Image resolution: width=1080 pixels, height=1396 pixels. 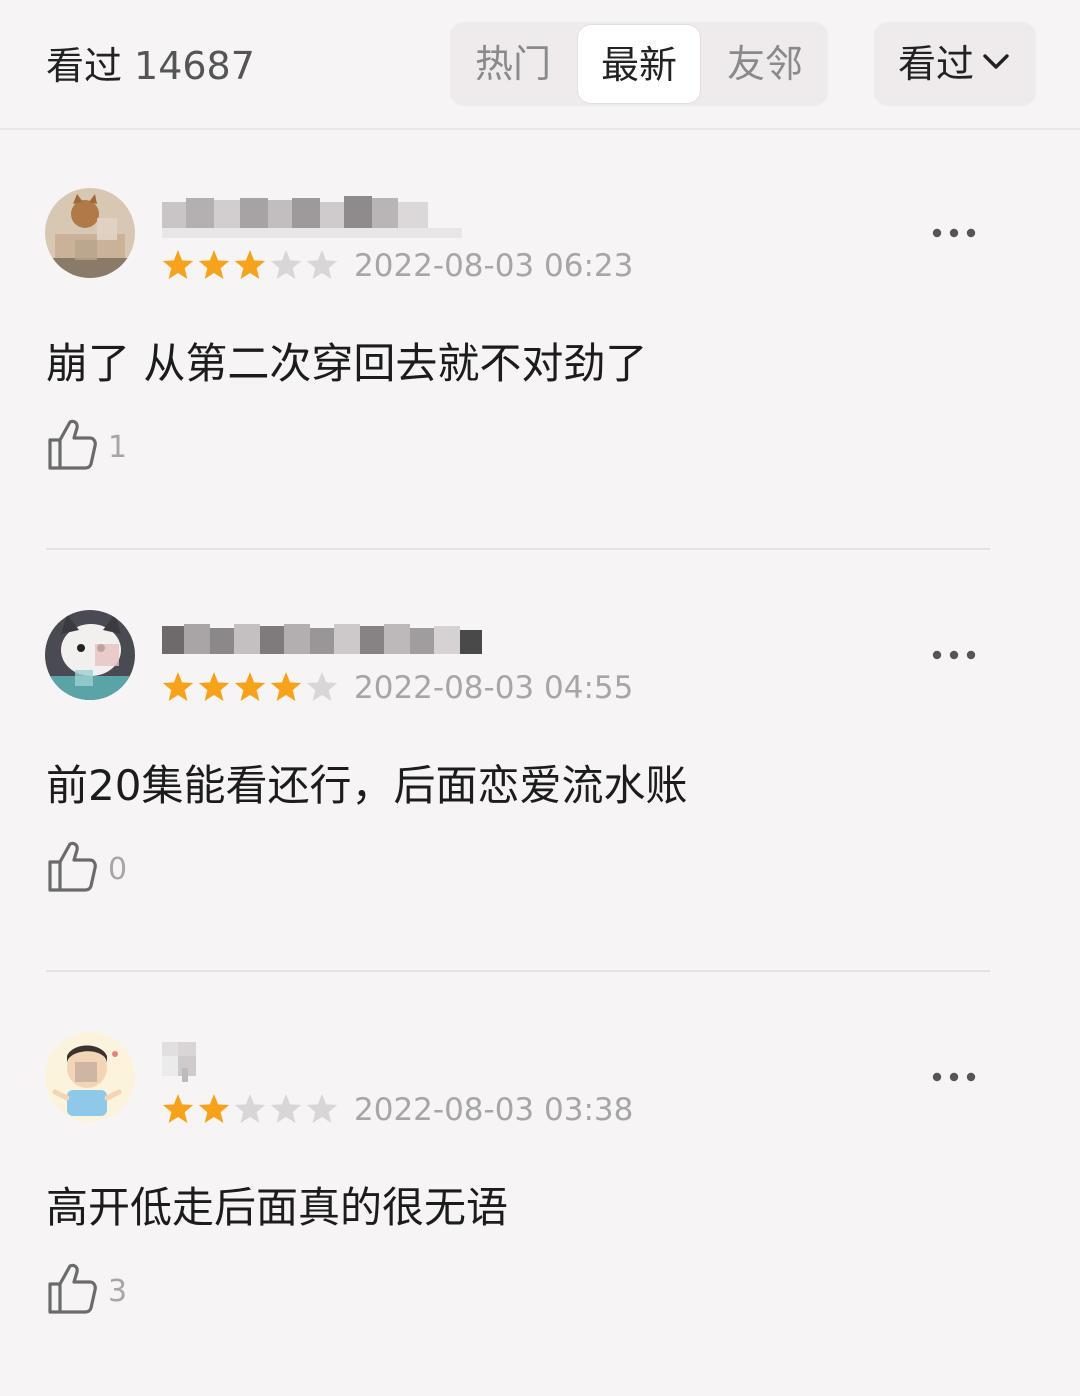 I want to click on like-button: 3, so click(x=101, y=1290).